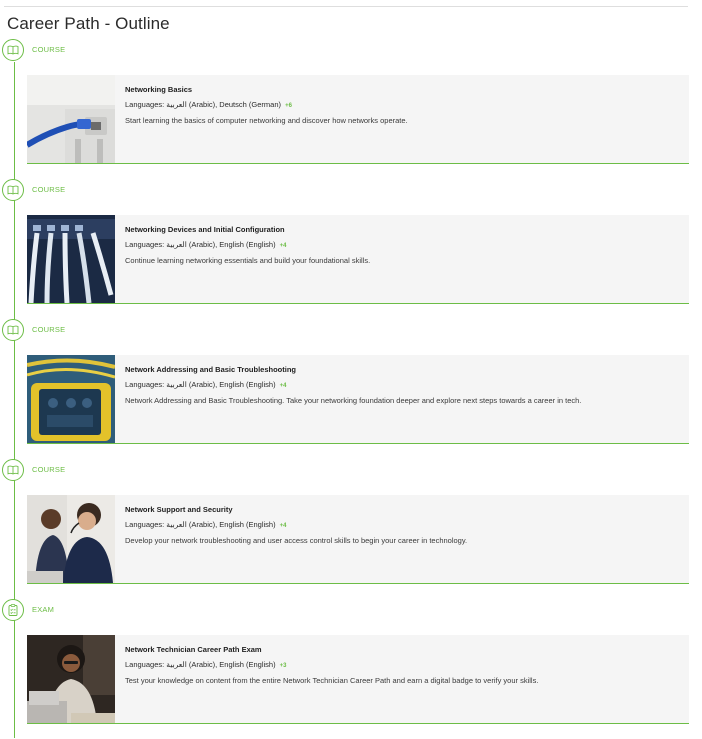 The width and height of the screenshot is (702, 739). What do you see at coordinates (88, 23) in the screenshot?
I see `page-title: Career Path - Outline` at bounding box center [88, 23].